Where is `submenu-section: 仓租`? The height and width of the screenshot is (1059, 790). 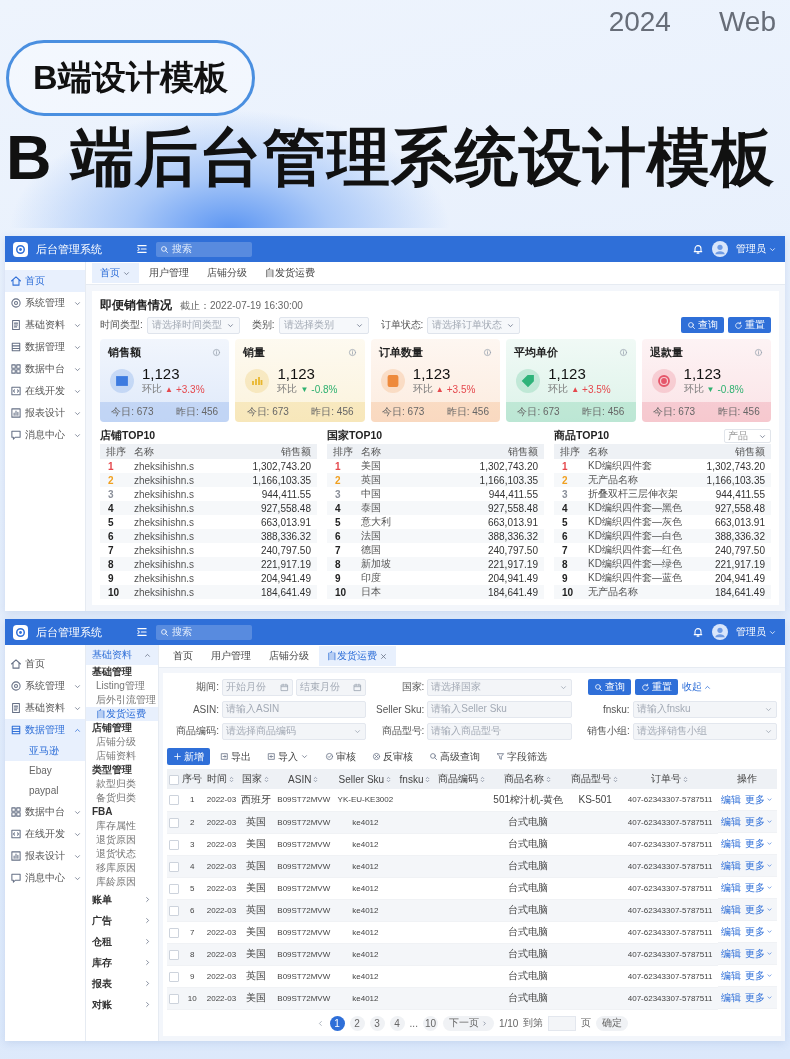
submenu-section: 仓租 is located at coordinates (122, 941).